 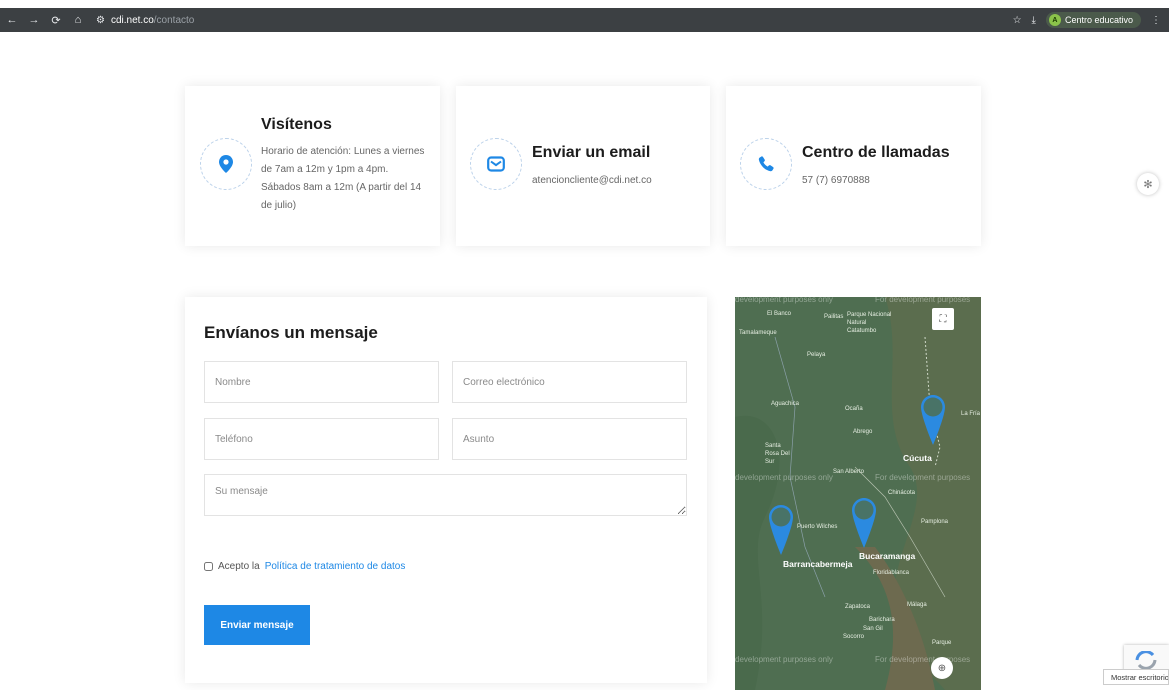 I want to click on map-terrain, so click(x=858, y=493).